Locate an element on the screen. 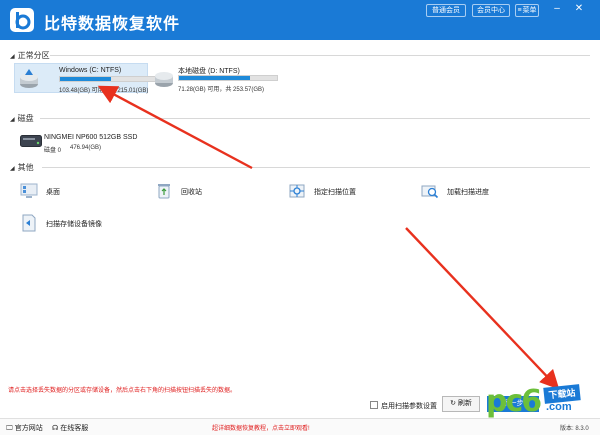 The height and width of the screenshot is (435, 600). version-label: 版本: 8.3.0 is located at coordinates (574, 429).